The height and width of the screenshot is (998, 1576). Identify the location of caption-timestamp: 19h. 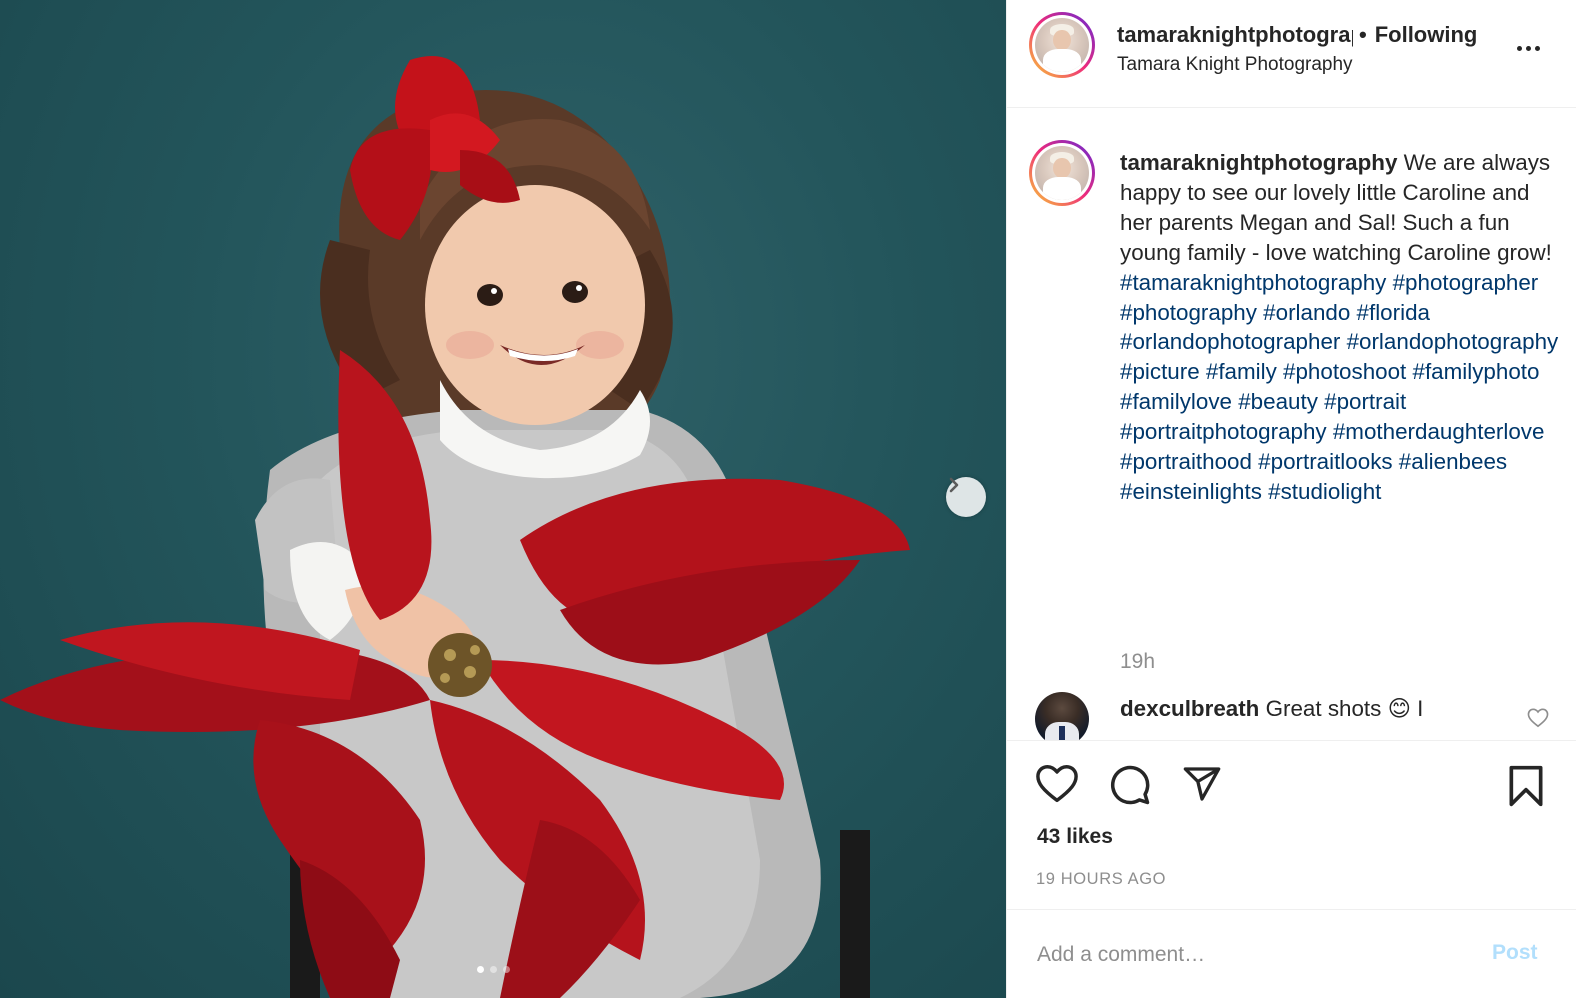
(1137, 662).